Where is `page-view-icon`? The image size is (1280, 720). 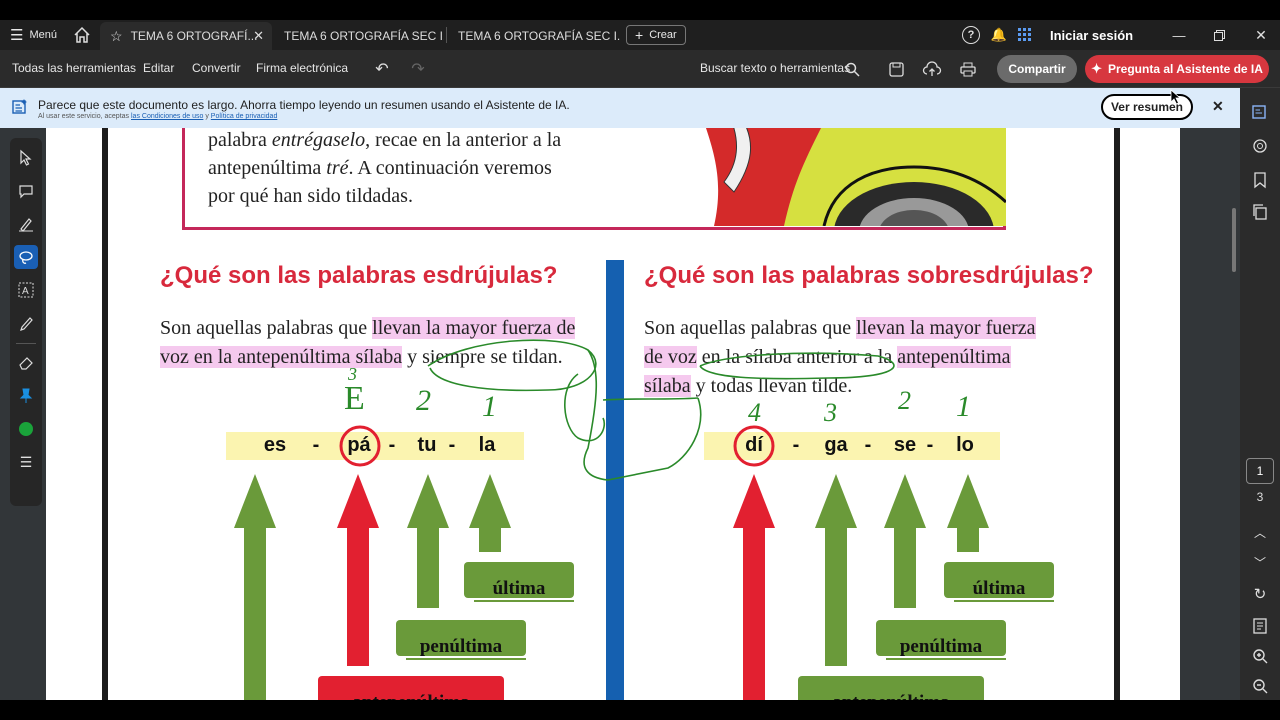
page-view-icon is located at coordinates (1260, 626).